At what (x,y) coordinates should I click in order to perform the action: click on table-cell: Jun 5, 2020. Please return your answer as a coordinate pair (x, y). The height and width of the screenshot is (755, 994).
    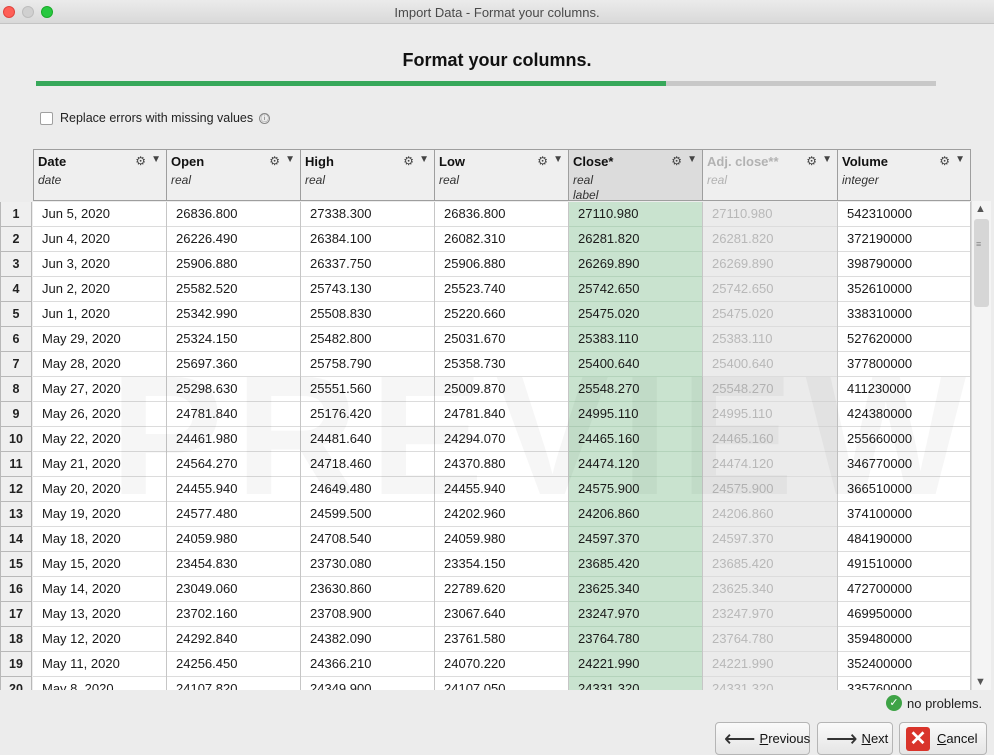
    Looking at the image, I should click on (99, 214).